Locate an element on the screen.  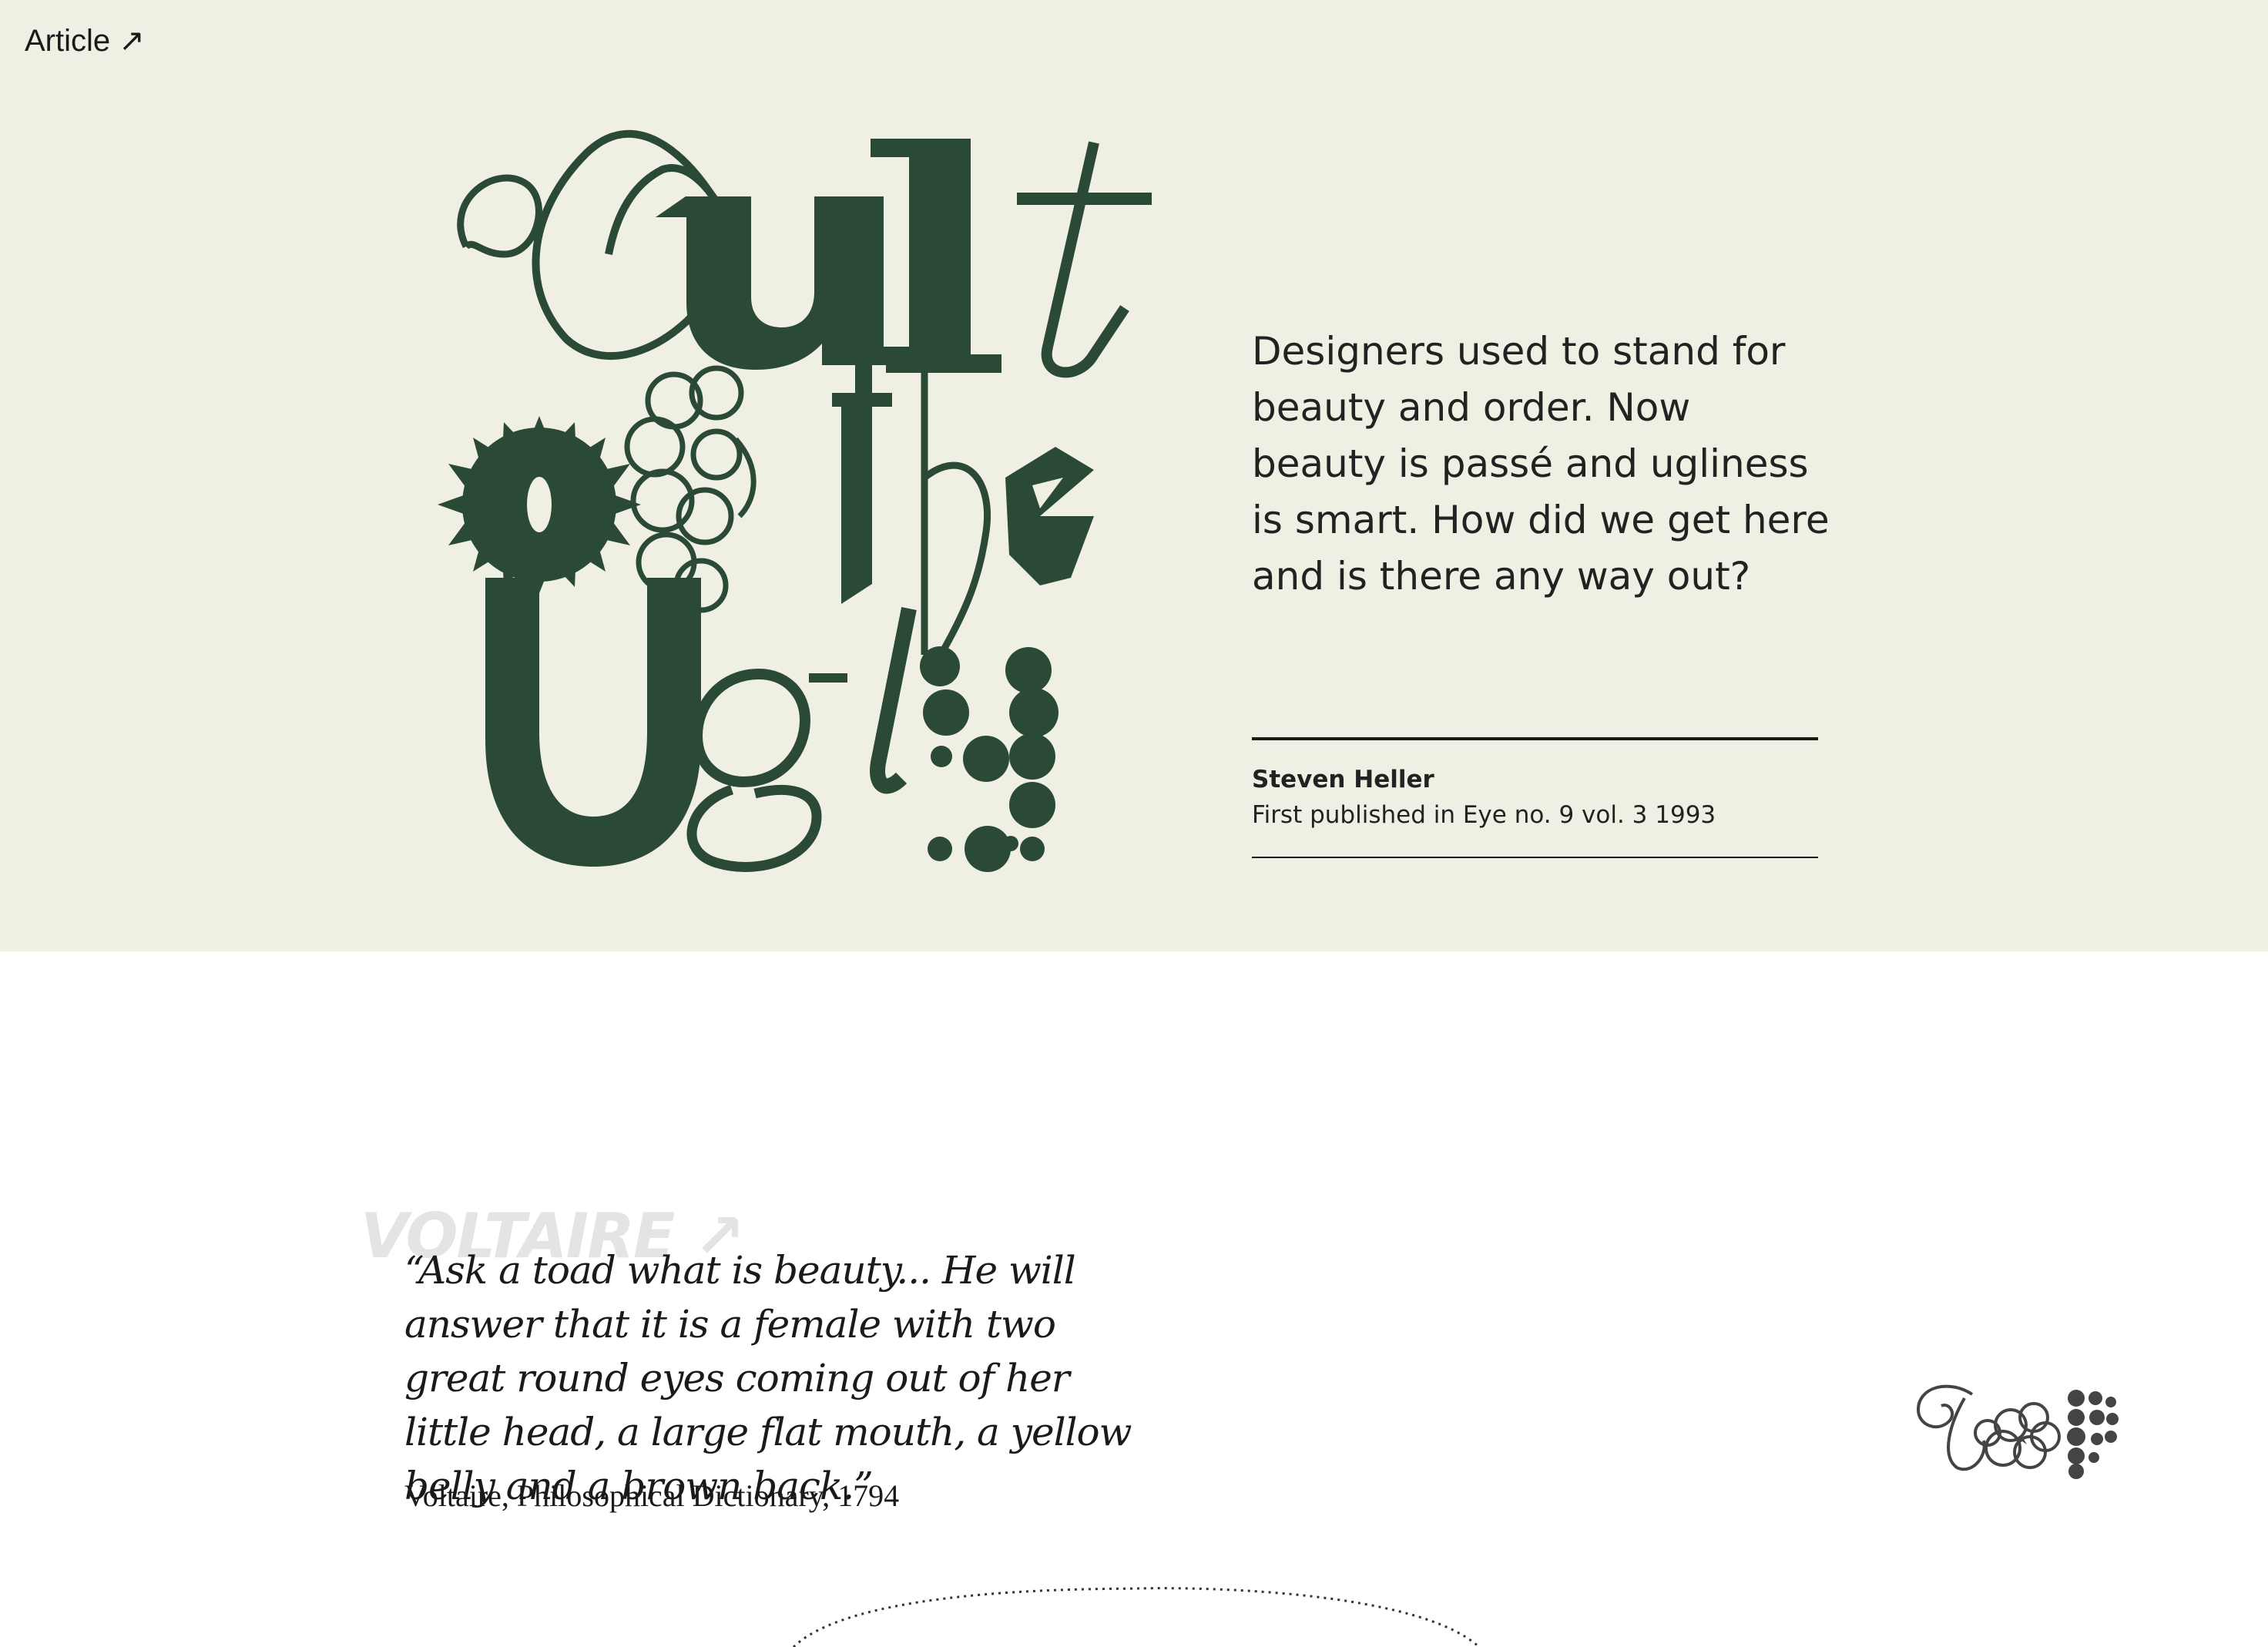
author-name: Steven Heller is located at coordinates (1343, 779).